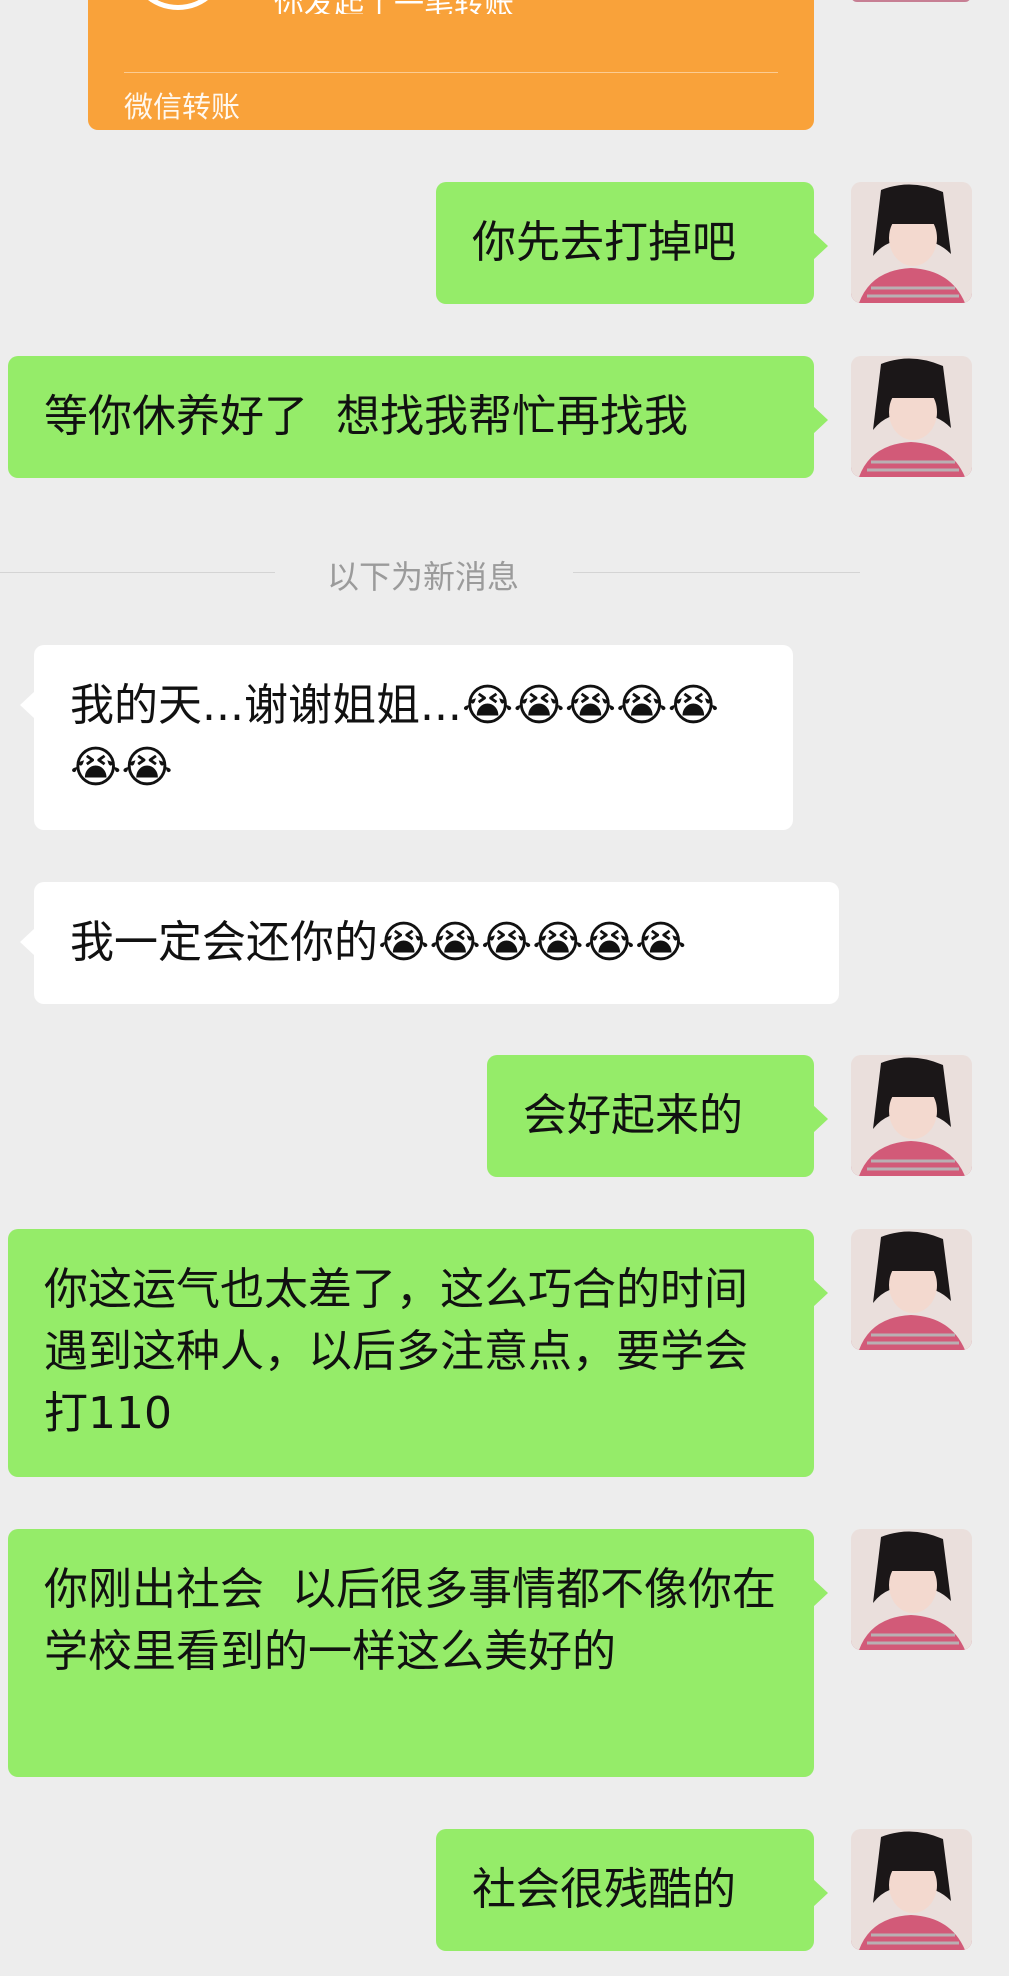 The height and width of the screenshot is (1976, 1009). I want to click on message-text: 我的天...谢谢姐姐...😭😭😭😭😭😭😭, so click(394, 736).